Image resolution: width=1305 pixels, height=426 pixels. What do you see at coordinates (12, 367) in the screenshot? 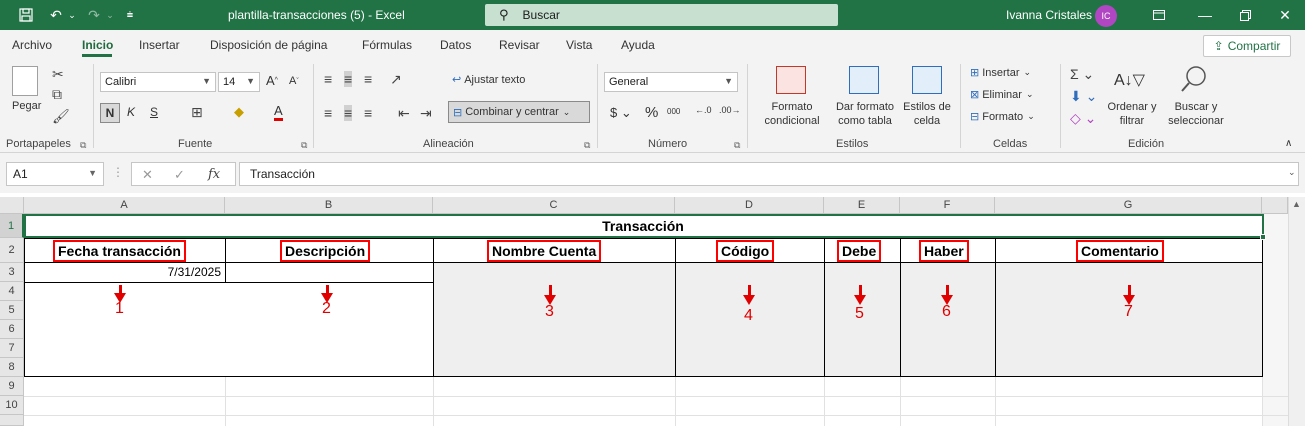
I see `row-header-8: 8` at bounding box center [12, 367].